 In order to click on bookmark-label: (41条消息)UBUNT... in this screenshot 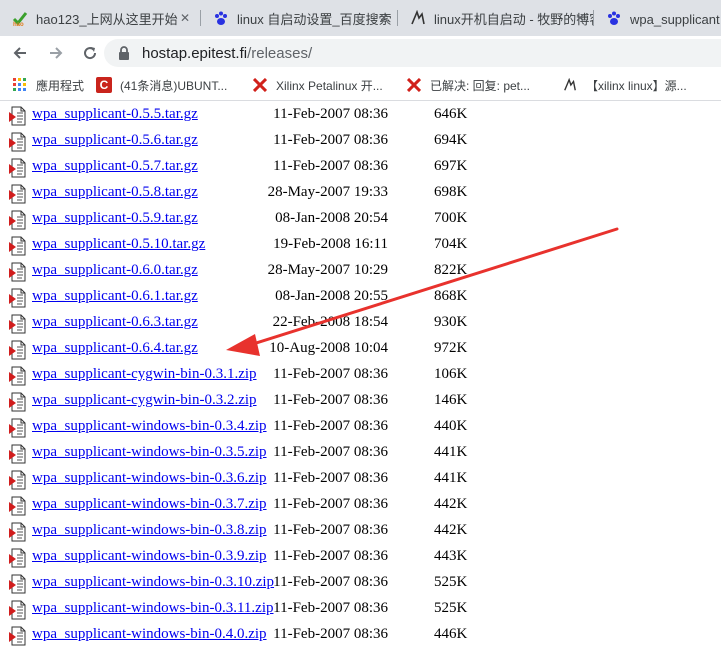, I will do `click(174, 85)`.